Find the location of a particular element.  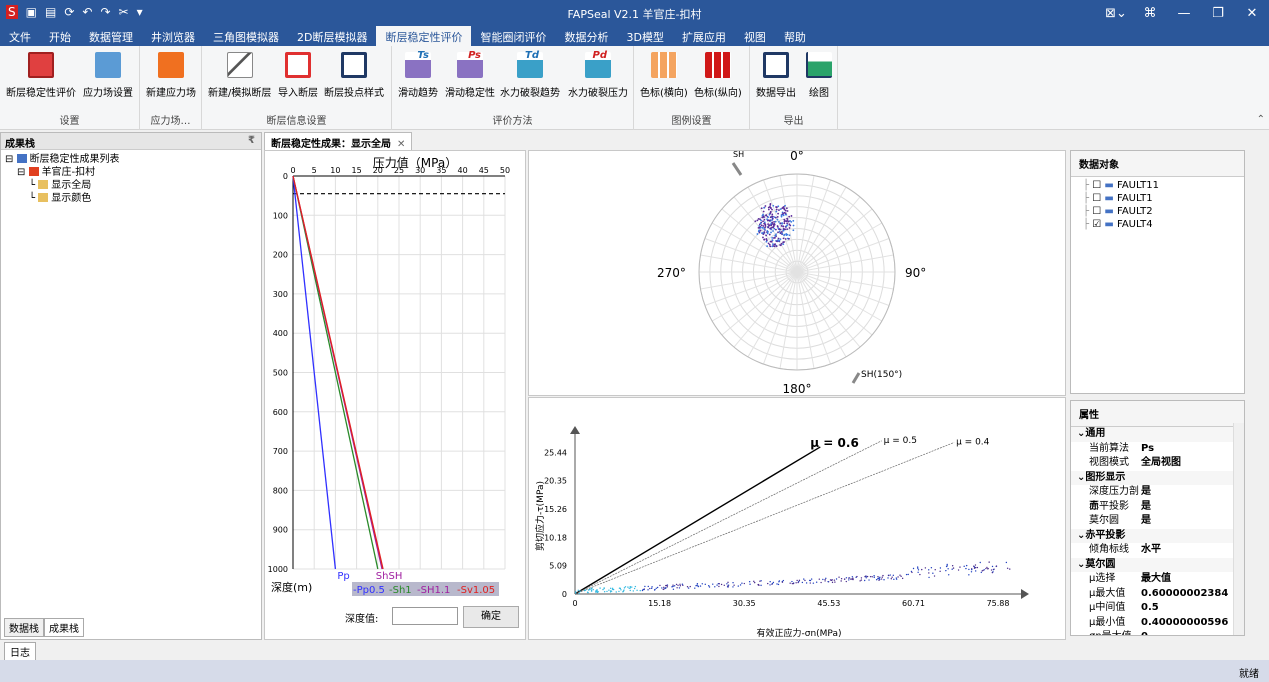

menu-item: 扩展应用 is located at coordinates (704, 36).